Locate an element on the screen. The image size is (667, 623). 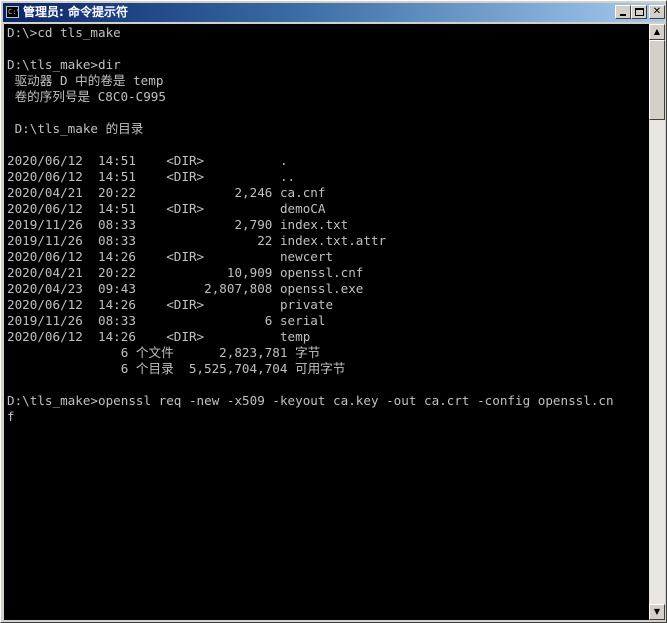
window-title: 管理员: 命令提示符 is located at coordinates (75, 12).